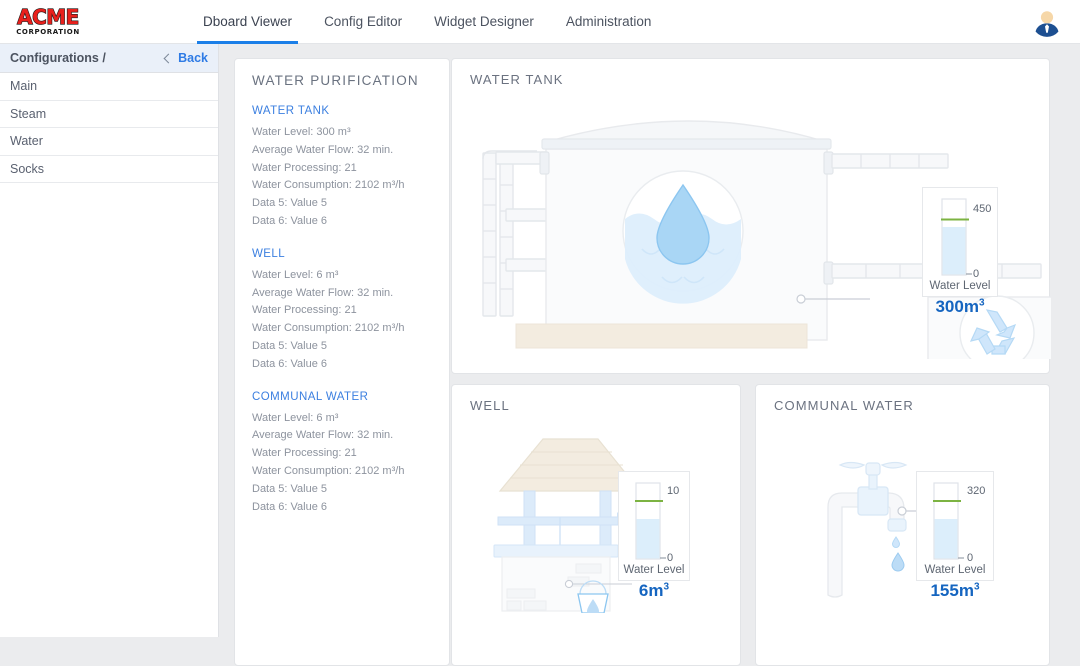 The width and height of the screenshot is (1080, 666). I want to click on logo-wordmark: ACME, so click(48, 16).